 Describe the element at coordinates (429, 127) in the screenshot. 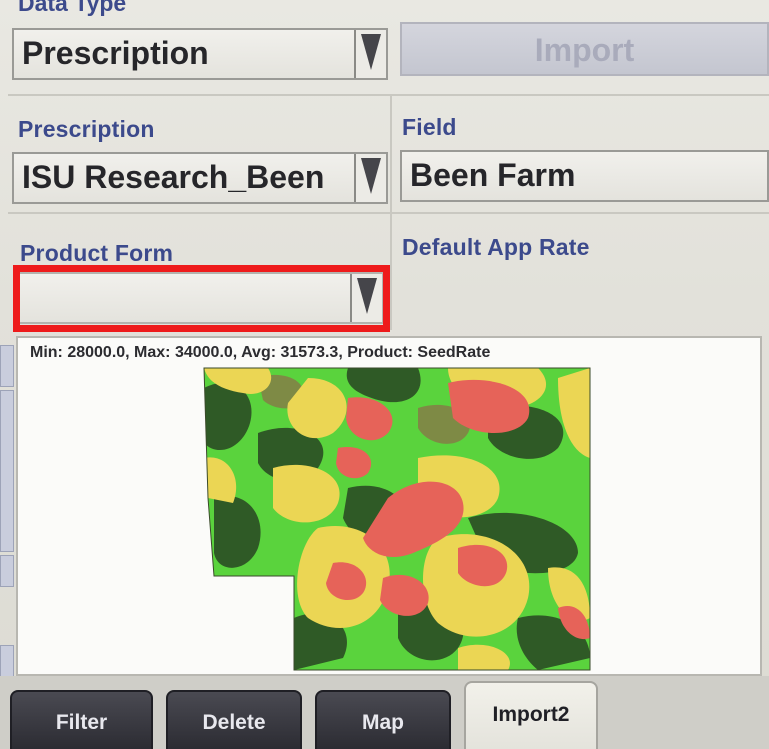

I see `field-label: Field` at that location.